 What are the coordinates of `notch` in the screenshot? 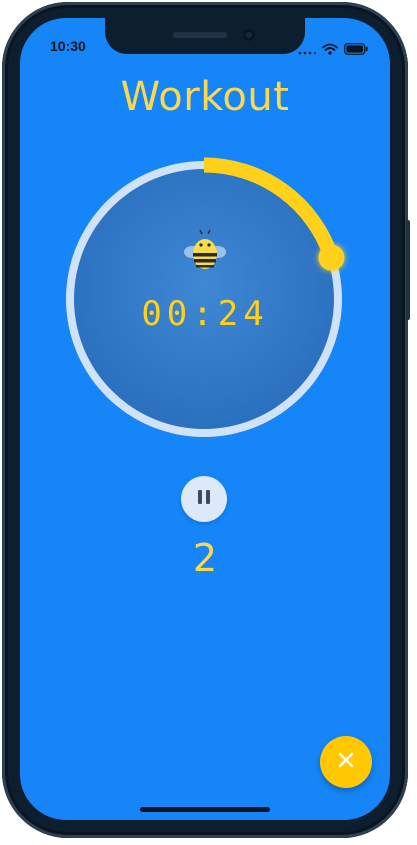 It's located at (205, 36).